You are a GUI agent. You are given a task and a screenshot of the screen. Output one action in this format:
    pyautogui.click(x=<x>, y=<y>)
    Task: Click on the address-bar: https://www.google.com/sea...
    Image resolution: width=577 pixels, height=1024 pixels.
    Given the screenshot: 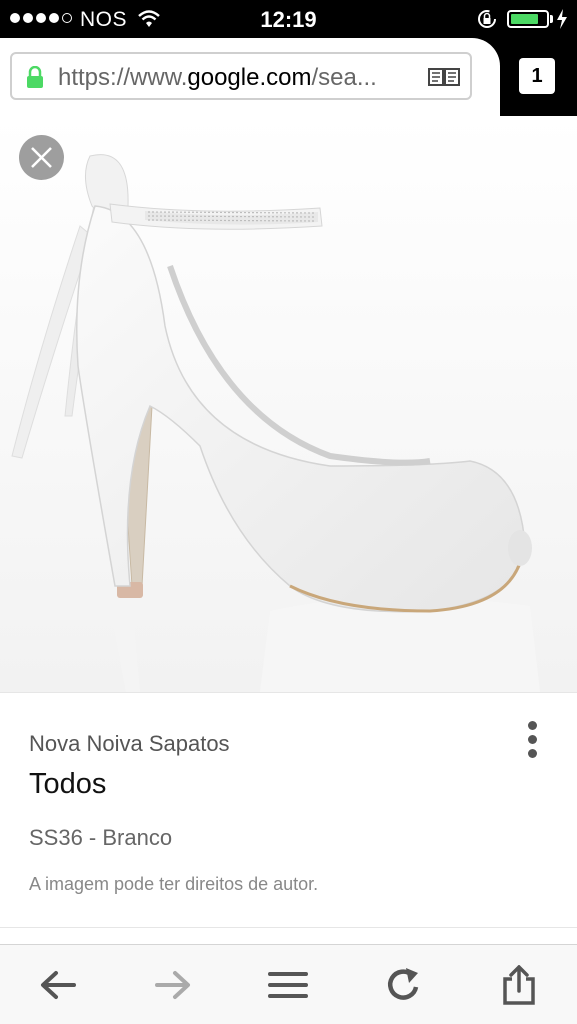 What is the action you would take?
    pyautogui.click(x=241, y=76)
    